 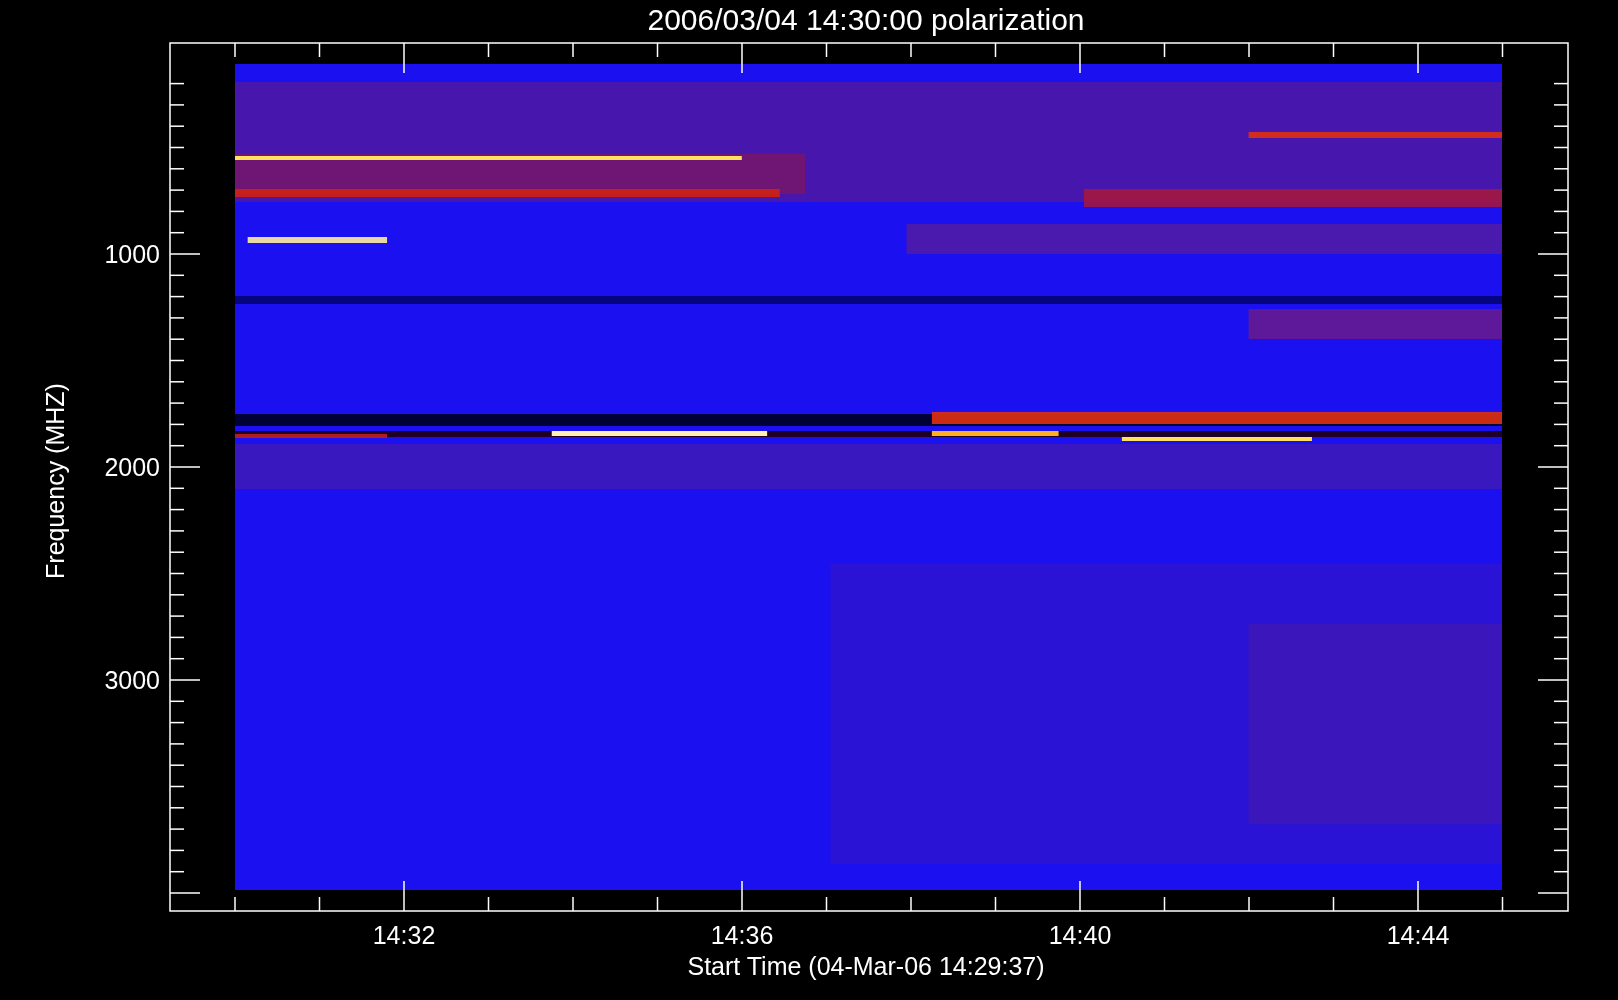 What do you see at coordinates (132, 467) in the screenshot?
I see `y-tick-label: 2000` at bounding box center [132, 467].